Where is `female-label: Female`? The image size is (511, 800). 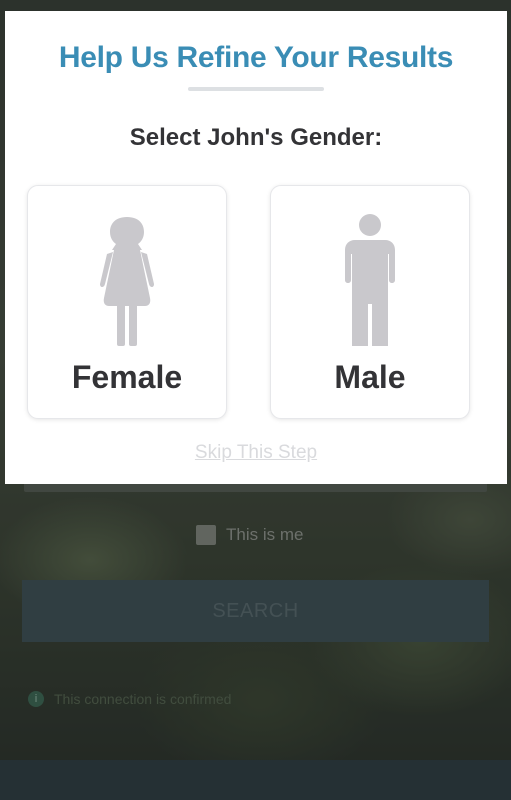
female-label: Female is located at coordinates (127, 377).